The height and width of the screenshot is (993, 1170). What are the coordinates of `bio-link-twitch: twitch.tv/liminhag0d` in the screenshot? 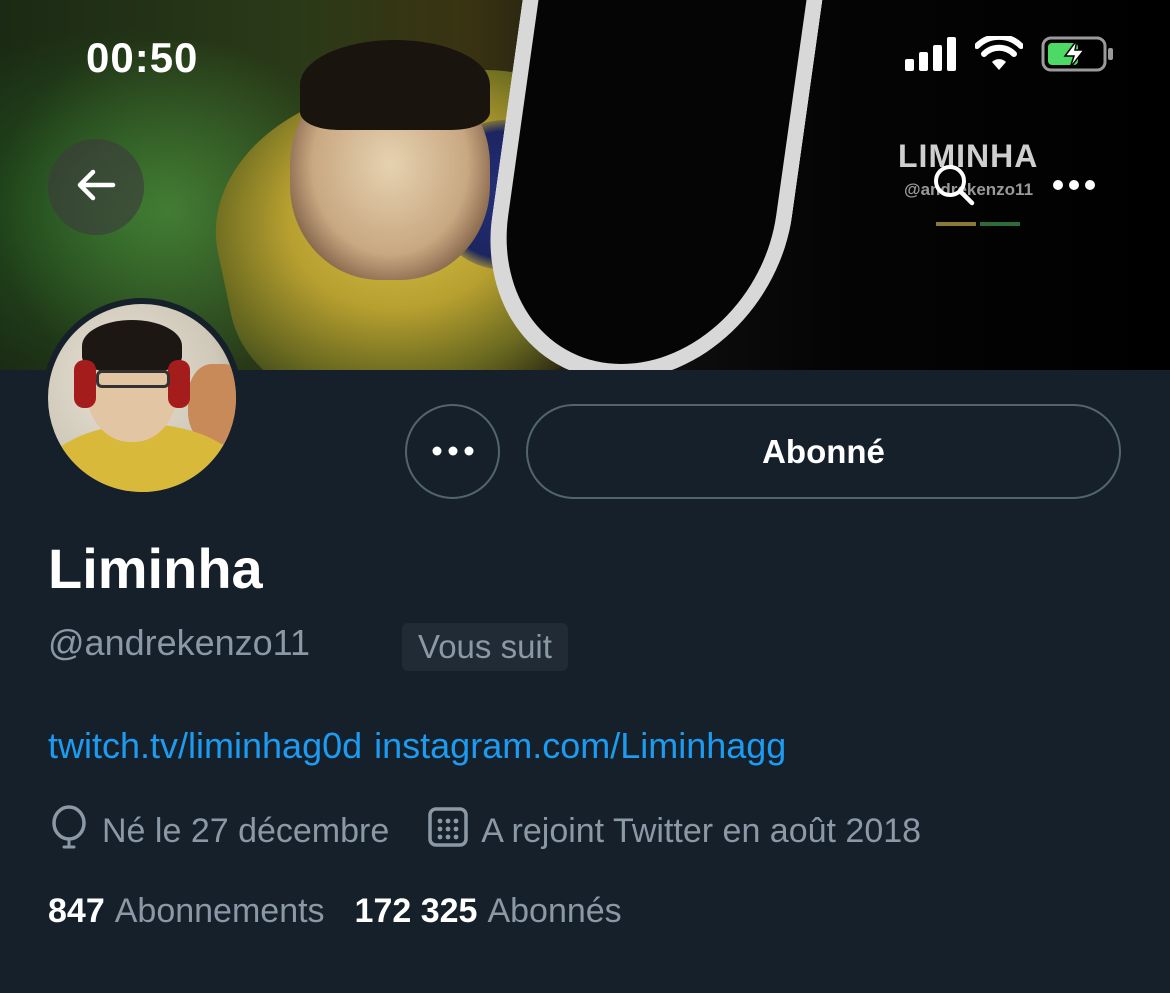 It's located at (205, 746).